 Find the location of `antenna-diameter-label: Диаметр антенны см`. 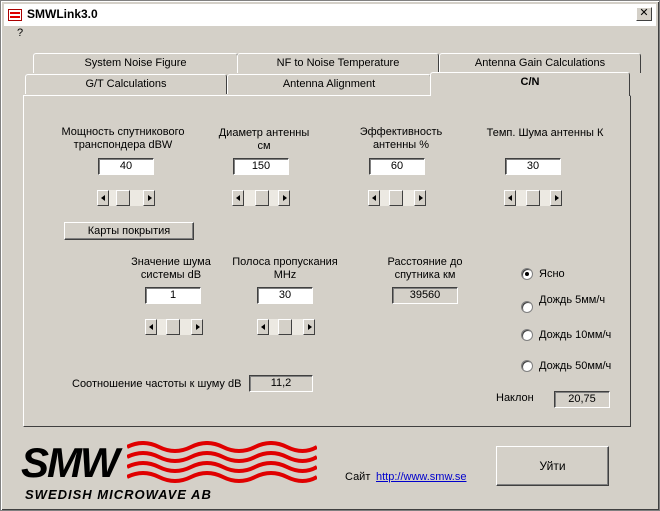

antenna-diameter-label: Диаметр антенны см is located at coordinates (264, 139).